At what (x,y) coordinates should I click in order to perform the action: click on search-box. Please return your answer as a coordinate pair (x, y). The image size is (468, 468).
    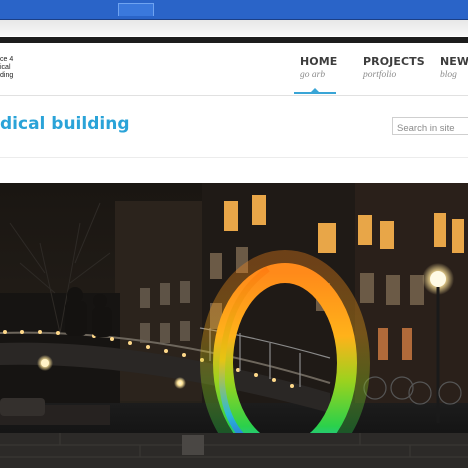
    Looking at the image, I should click on (430, 127).